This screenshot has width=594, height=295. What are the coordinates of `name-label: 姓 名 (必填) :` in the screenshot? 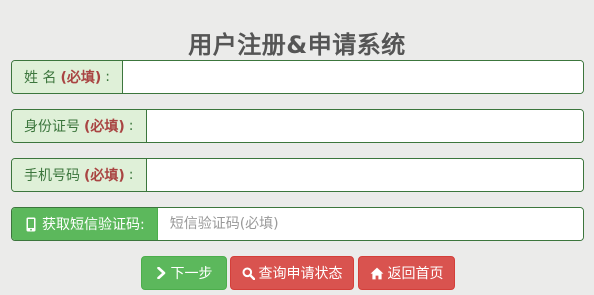 It's located at (67, 77).